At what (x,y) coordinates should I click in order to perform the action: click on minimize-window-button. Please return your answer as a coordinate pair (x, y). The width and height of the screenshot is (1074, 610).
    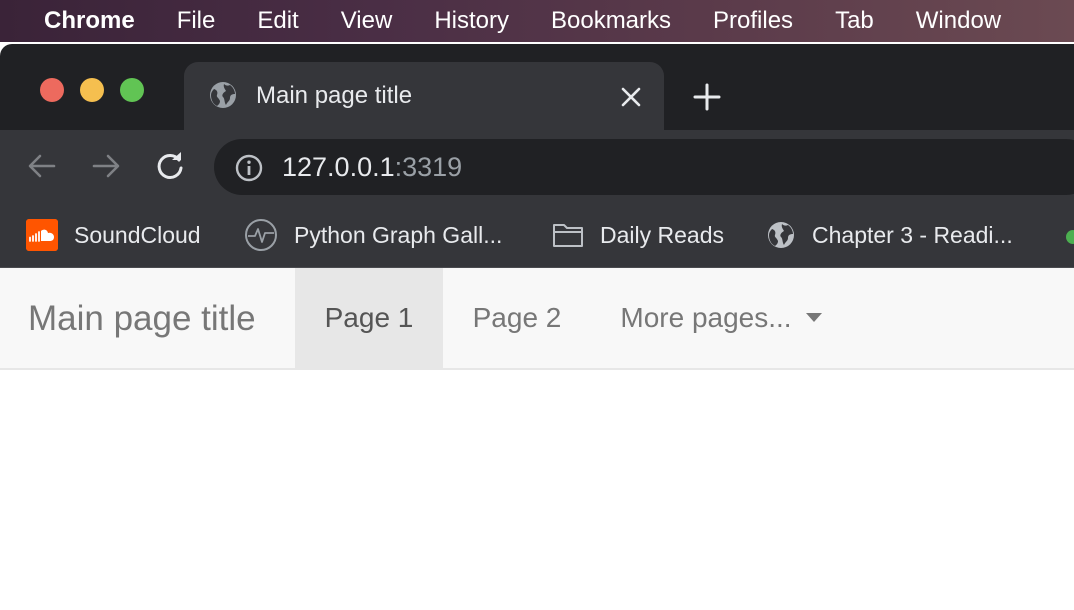
    Looking at the image, I should click on (92, 90).